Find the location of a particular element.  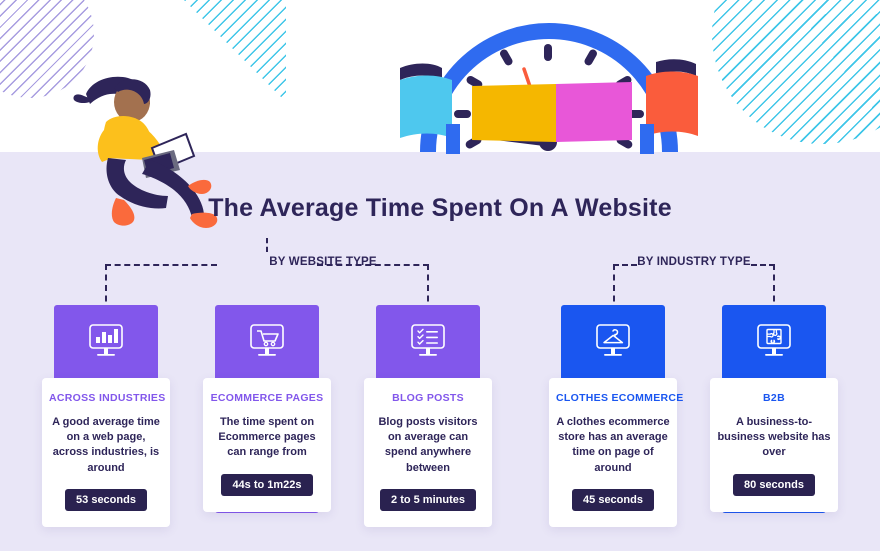

card-value-badge: 2 to 5 minutes is located at coordinates (428, 499).